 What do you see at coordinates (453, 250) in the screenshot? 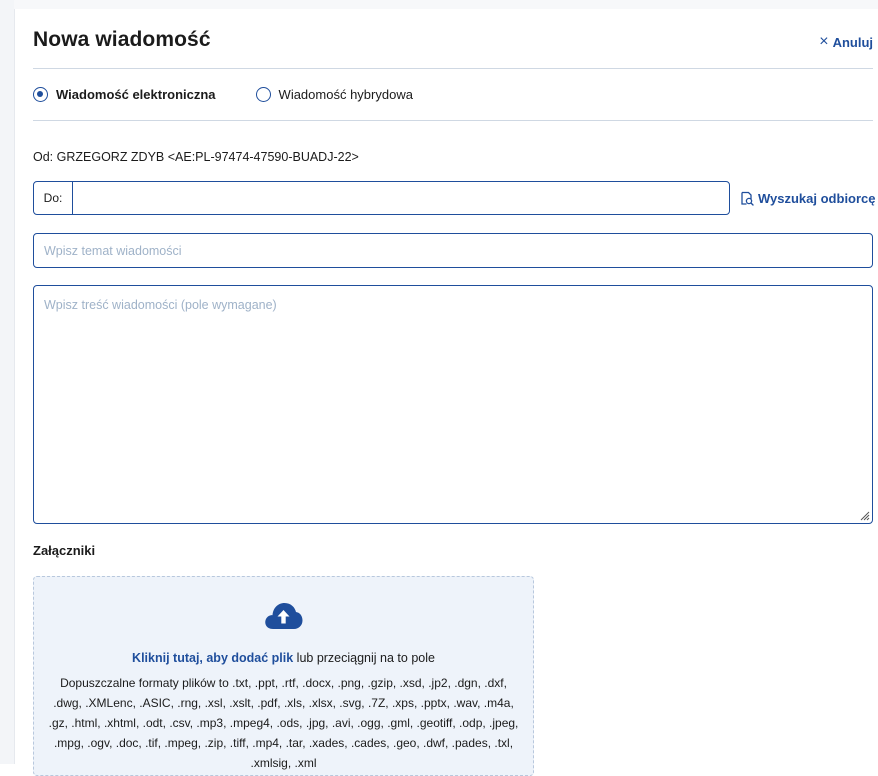
I see `subject-input: Wpisz temat wiadomości` at bounding box center [453, 250].